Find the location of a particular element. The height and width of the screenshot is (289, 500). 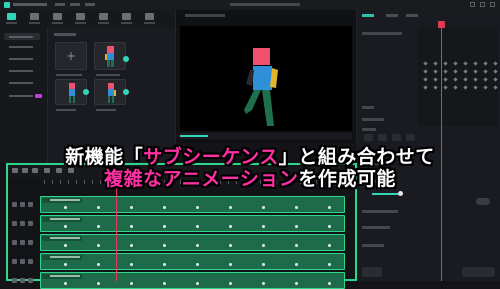

transitions-tab-icon is located at coordinates (103, 16).